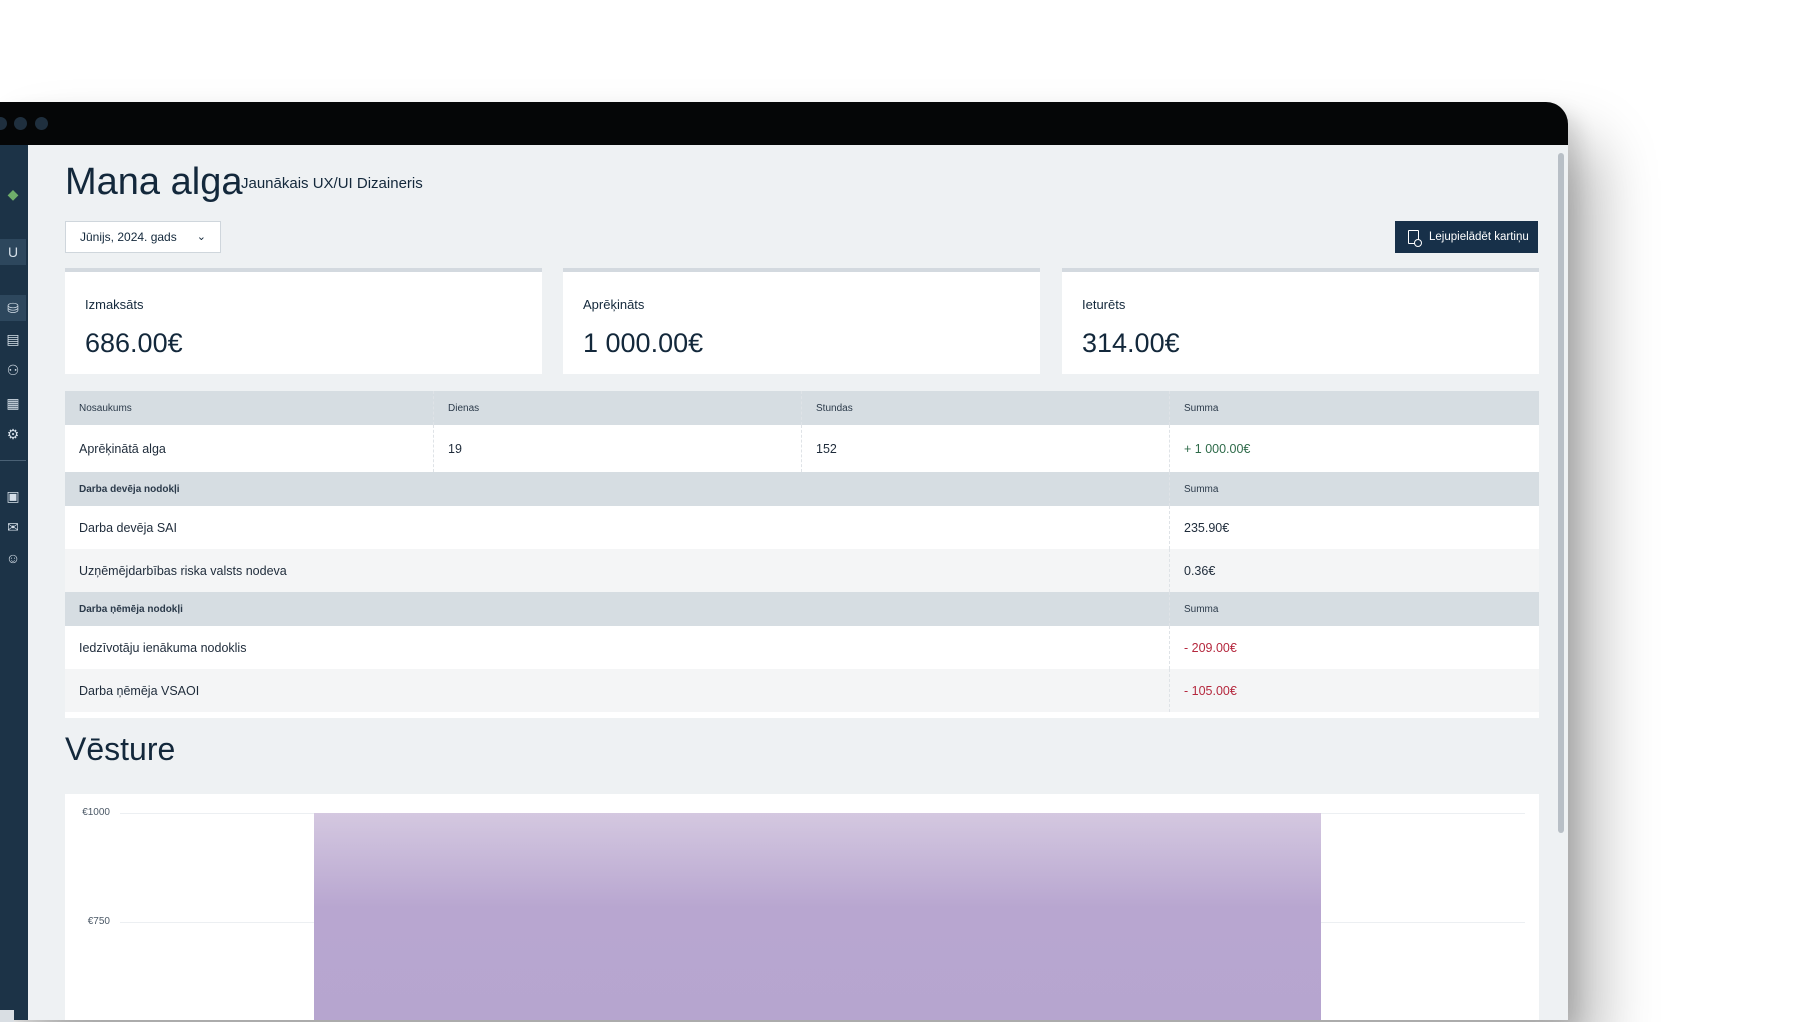 Image resolution: width=1816 pixels, height=1022 pixels. Describe the element at coordinates (1354, 690) in the screenshot. I see `row-sum: - 105.00€` at that location.